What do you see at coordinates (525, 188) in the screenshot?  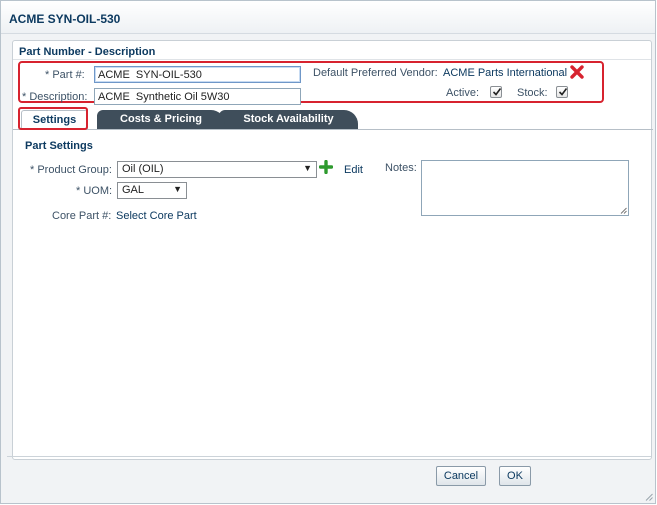 I see `notes-textarea` at bounding box center [525, 188].